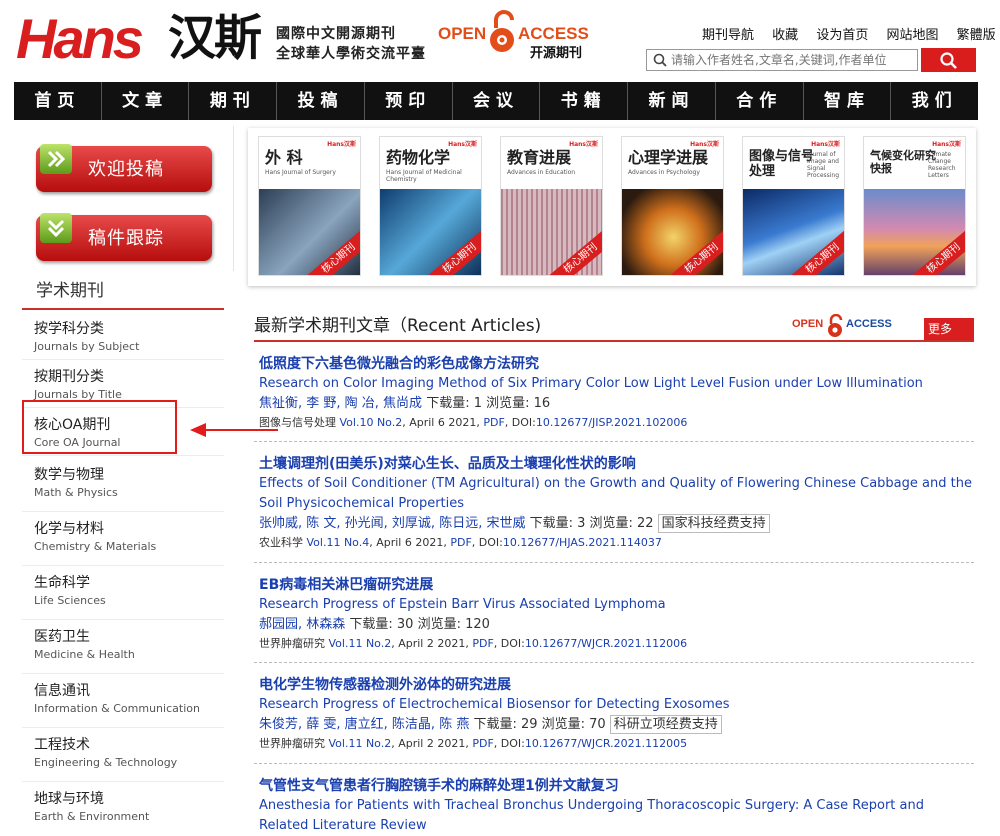 The image size is (1000, 836). I want to click on article-stats: 下载量: 3 浏览量: 22, so click(589, 523).